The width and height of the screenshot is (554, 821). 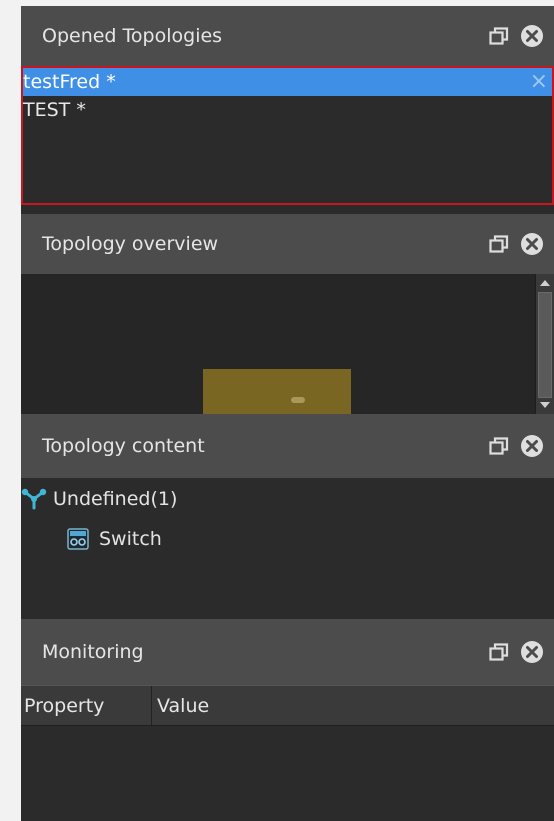 I want to click on column-header-property: Property, so click(x=86, y=705).